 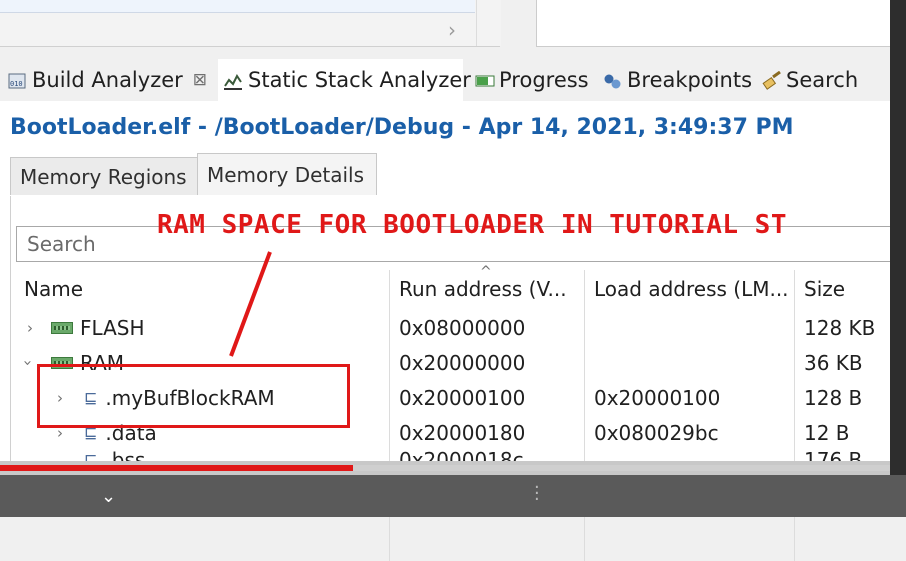 What do you see at coordinates (898, 237) in the screenshot?
I see `right-edge-frame` at bounding box center [898, 237].